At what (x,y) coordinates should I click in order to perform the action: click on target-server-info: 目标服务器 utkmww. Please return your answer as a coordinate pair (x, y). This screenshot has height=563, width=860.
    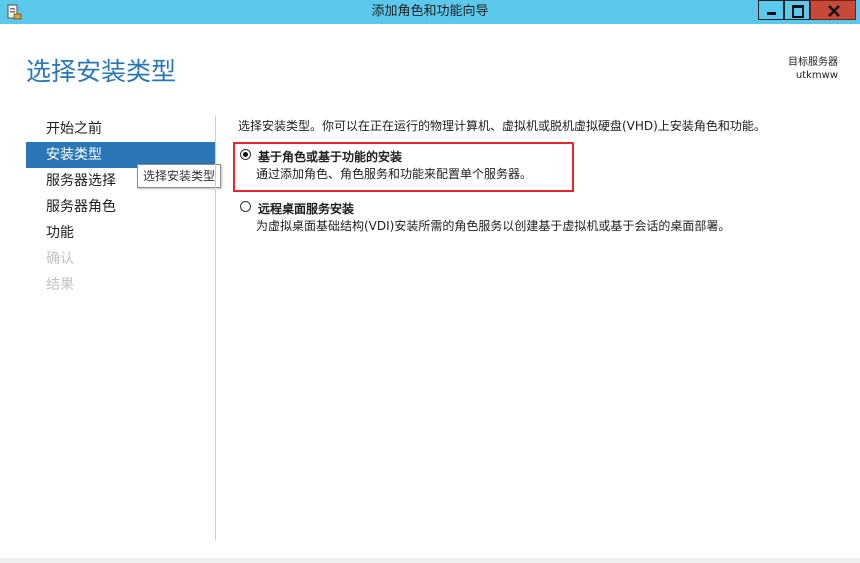
    Looking at the image, I should click on (813, 69).